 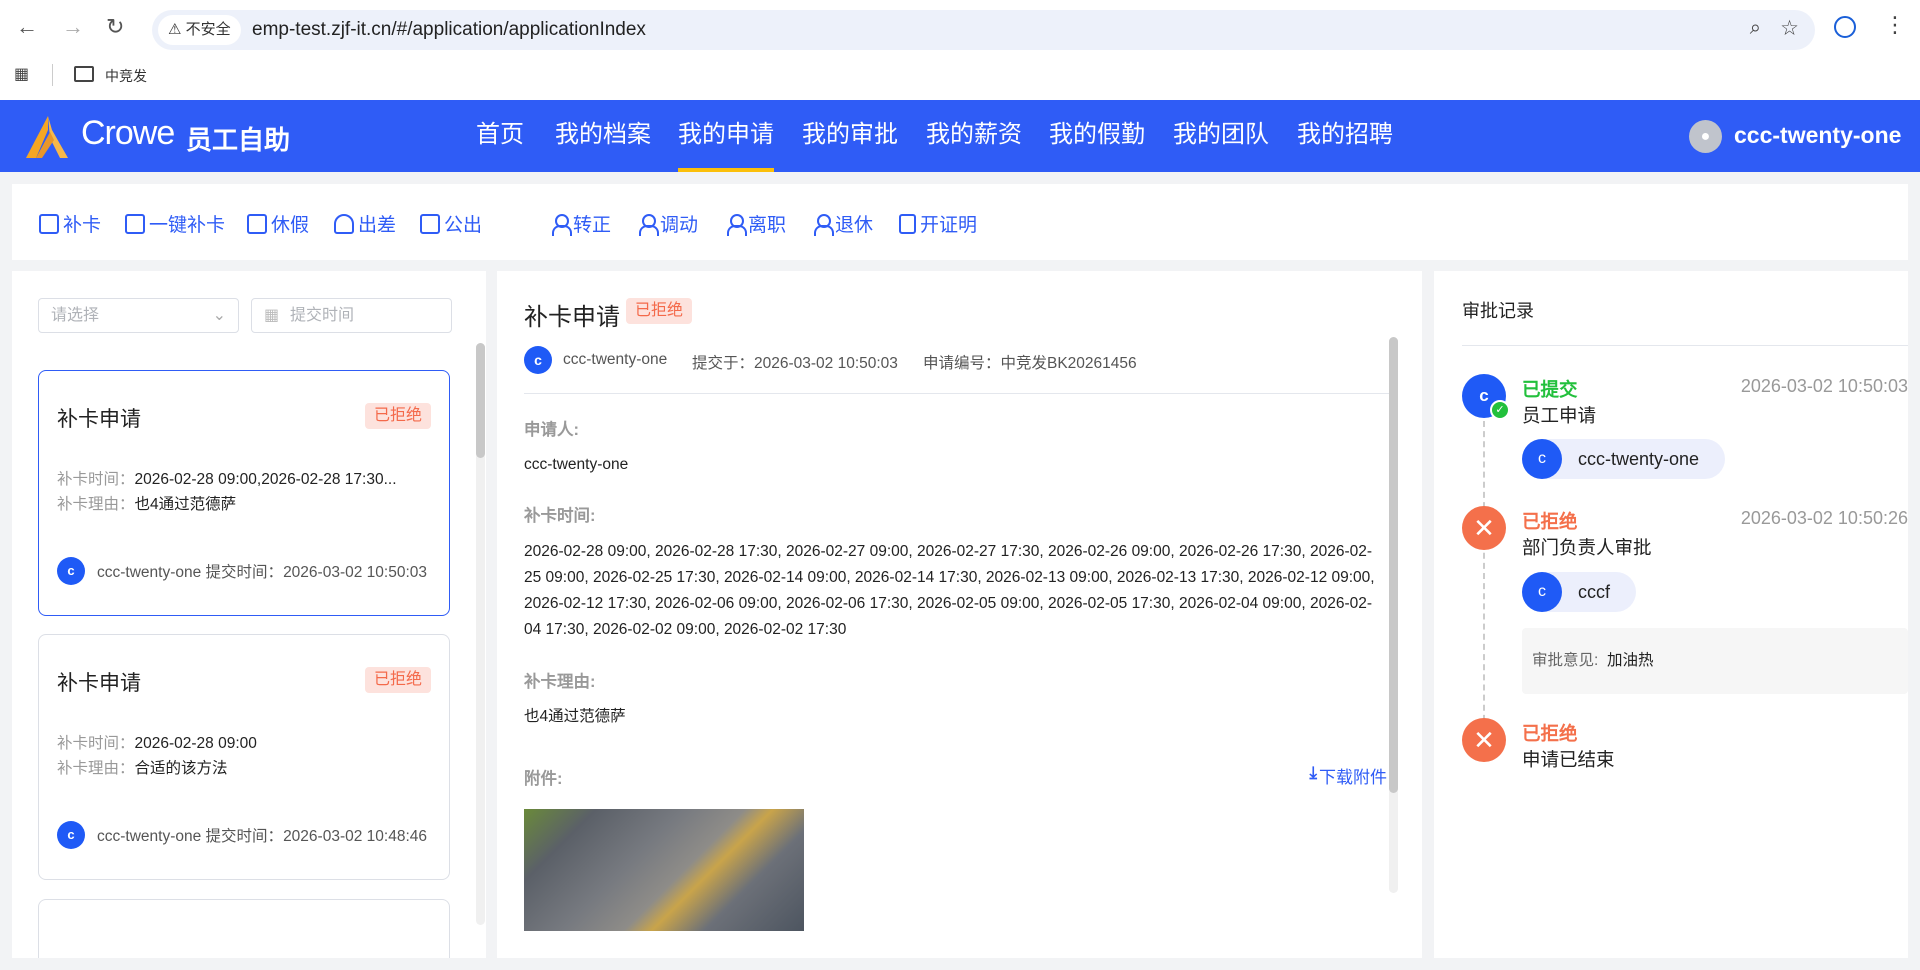 What do you see at coordinates (1579, 592) in the screenshot?
I see `approver-chip: c cccf` at bounding box center [1579, 592].